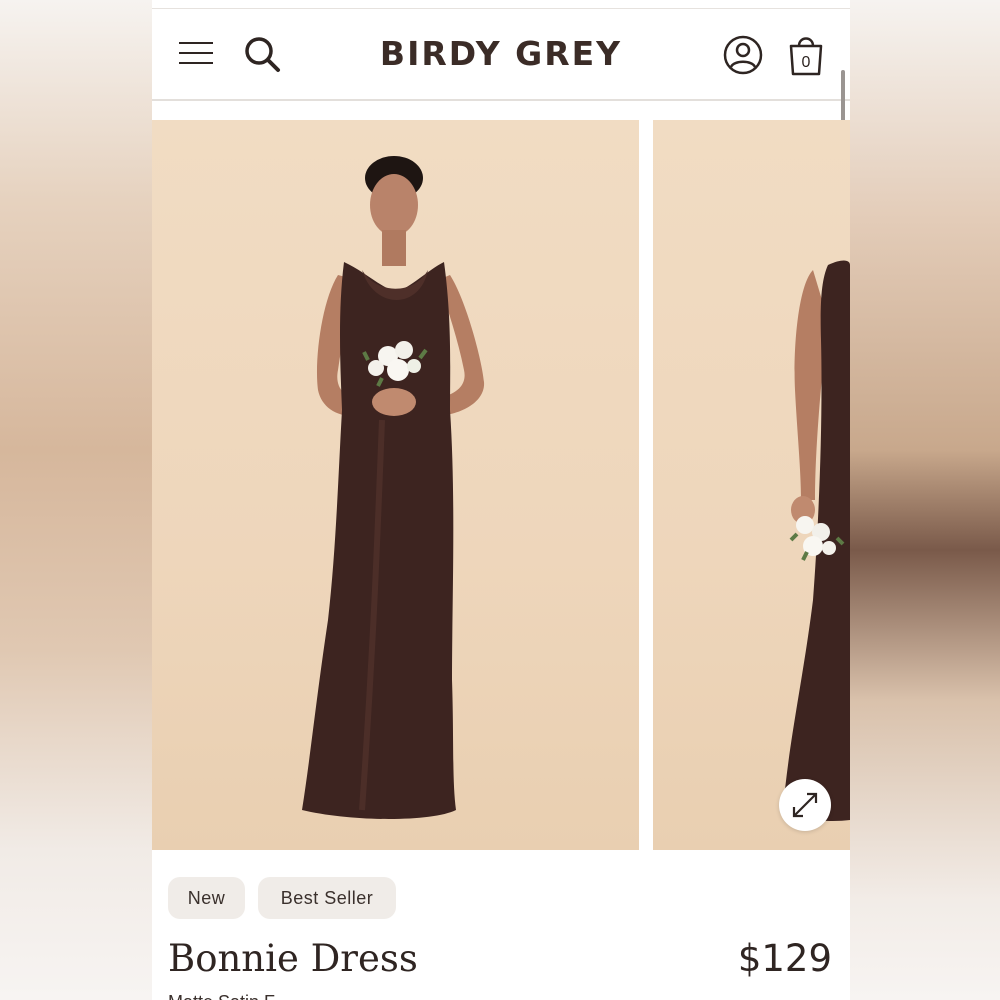 This screenshot has height=1000, width=1000. I want to click on account-icon, so click(743, 55).